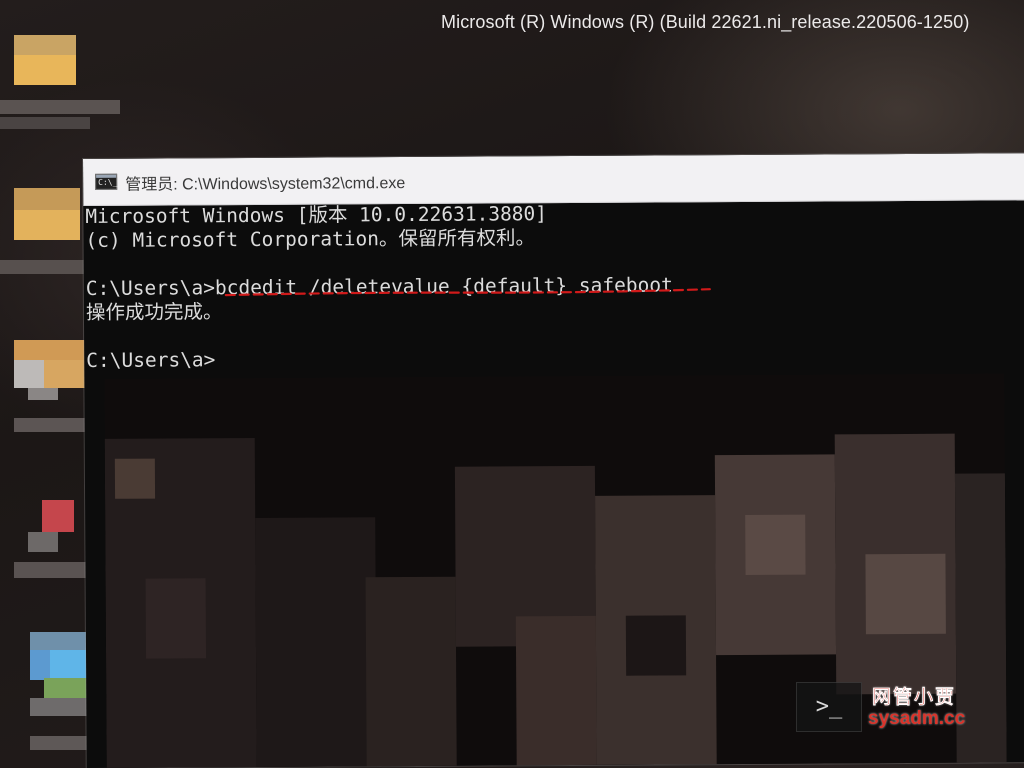  I want to click on site-name: 网管小贾, so click(914, 697).